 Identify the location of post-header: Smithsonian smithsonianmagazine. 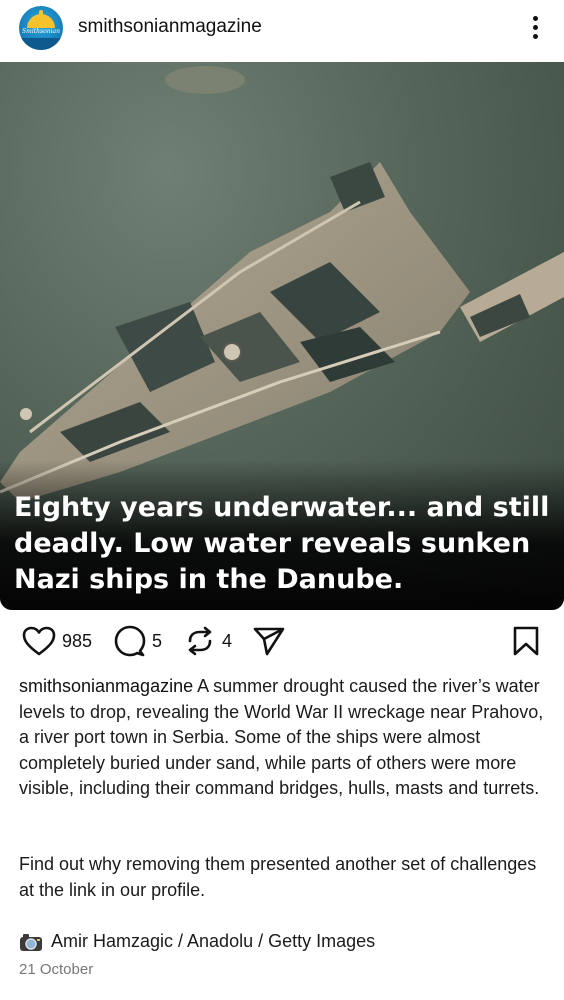
(282, 31).